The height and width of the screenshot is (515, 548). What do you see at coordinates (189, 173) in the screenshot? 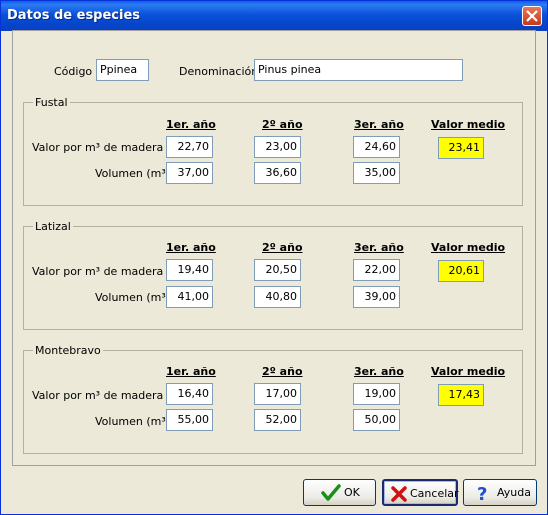
I see `fustal-volume-year1: 37,00` at bounding box center [189, 173].